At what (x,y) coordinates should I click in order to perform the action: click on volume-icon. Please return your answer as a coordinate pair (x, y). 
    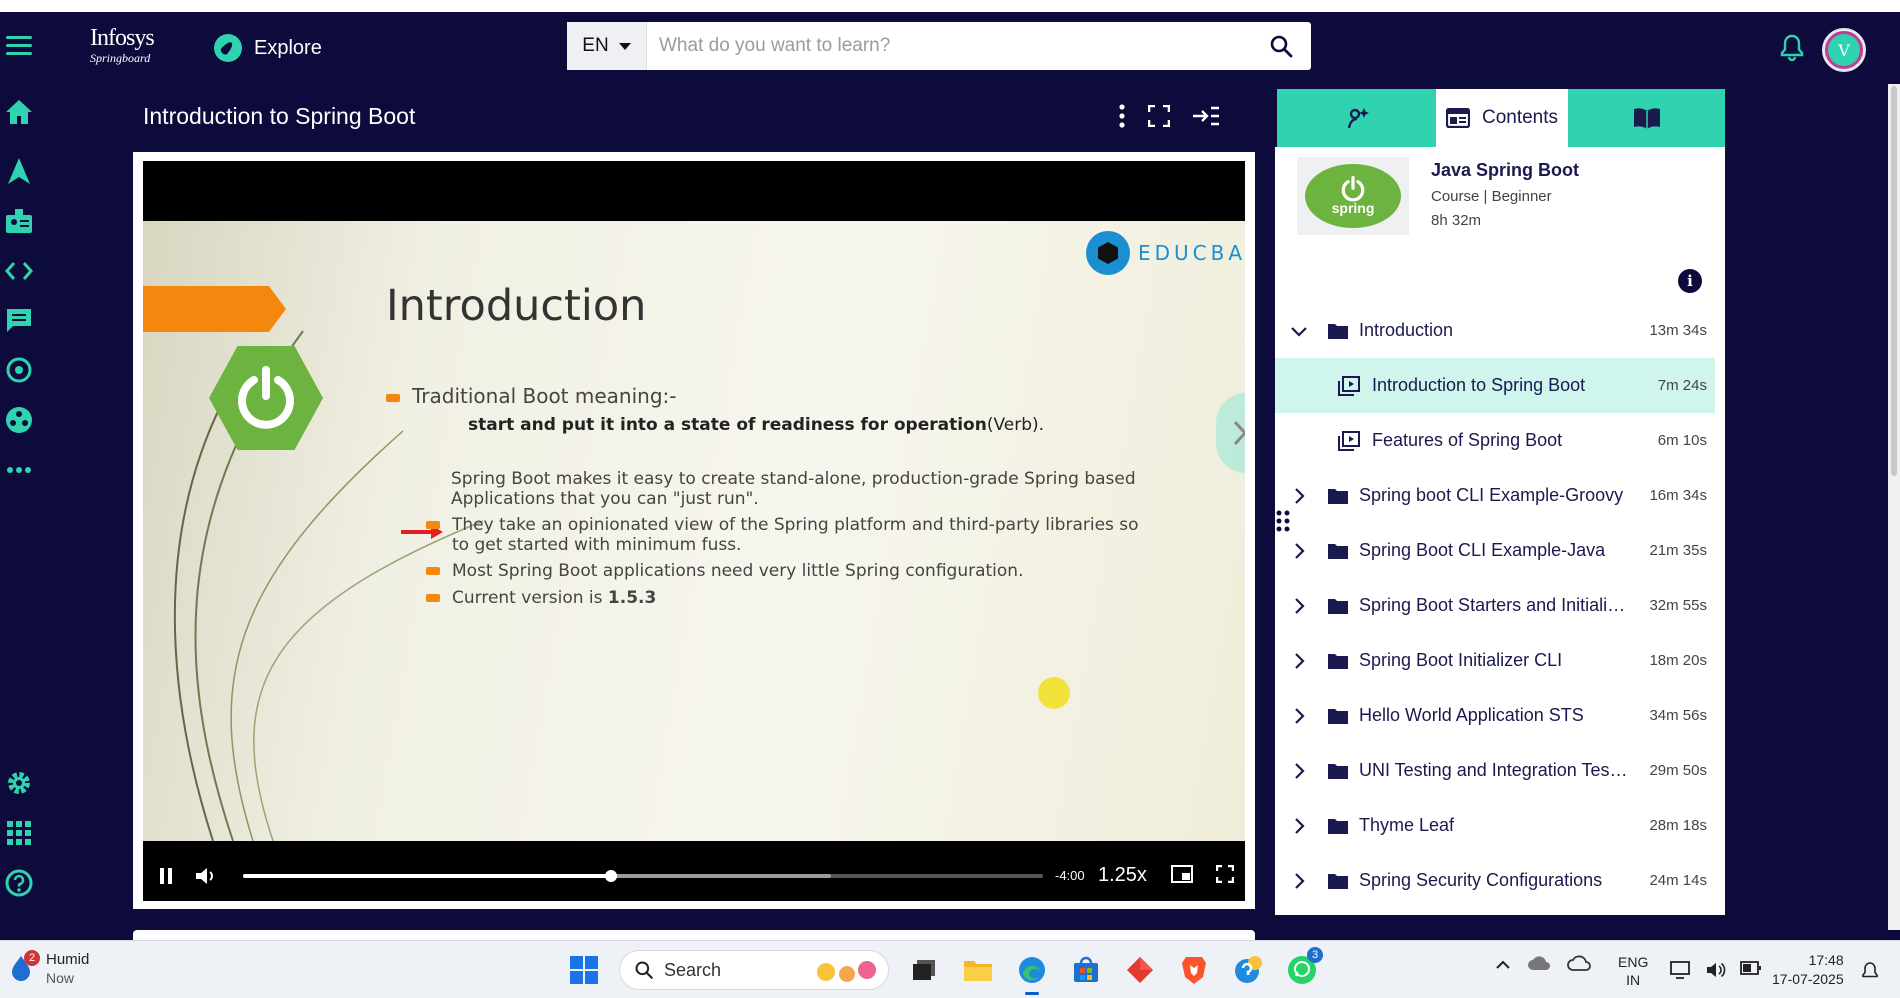
    Looking at the image, I should click on (206, 878).